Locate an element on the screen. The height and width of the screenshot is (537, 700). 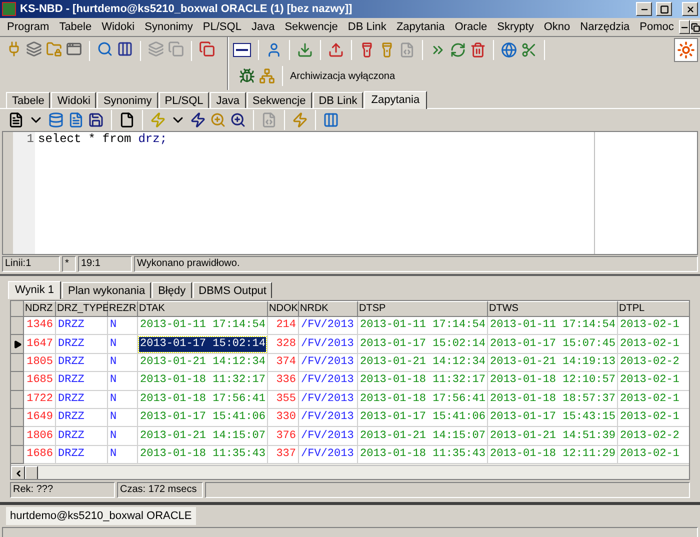
window-icon is located at coordinates (74, 49).